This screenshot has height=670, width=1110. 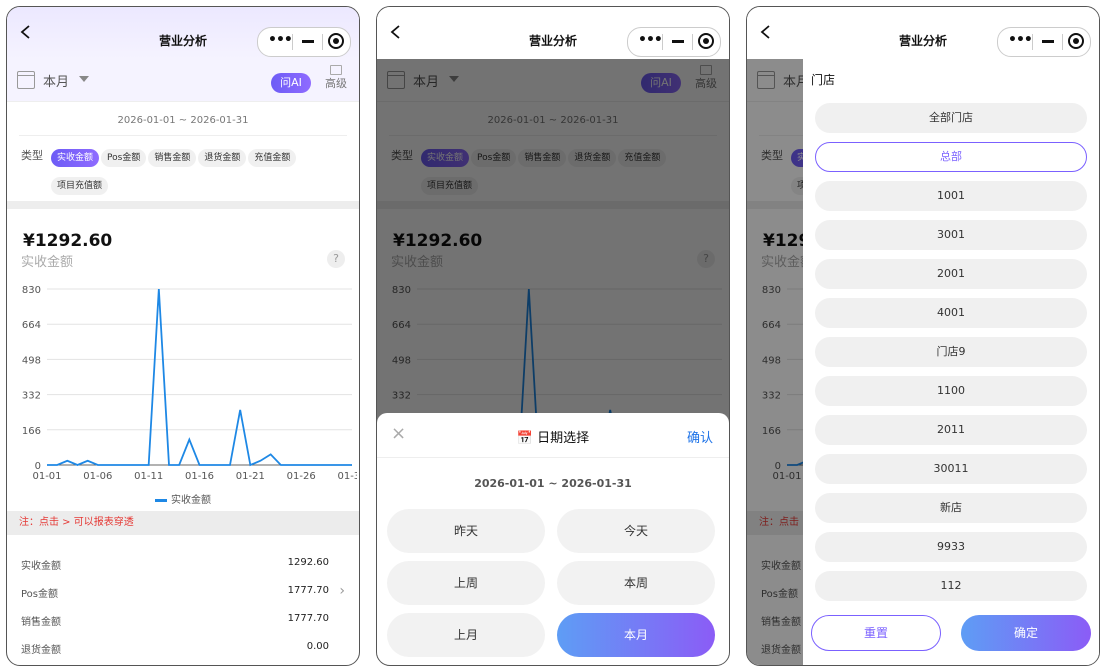 What do you see at coordinates (951, 547) in the screenshot?
I see `store-option: 9933` at bounding box center [951, 547].